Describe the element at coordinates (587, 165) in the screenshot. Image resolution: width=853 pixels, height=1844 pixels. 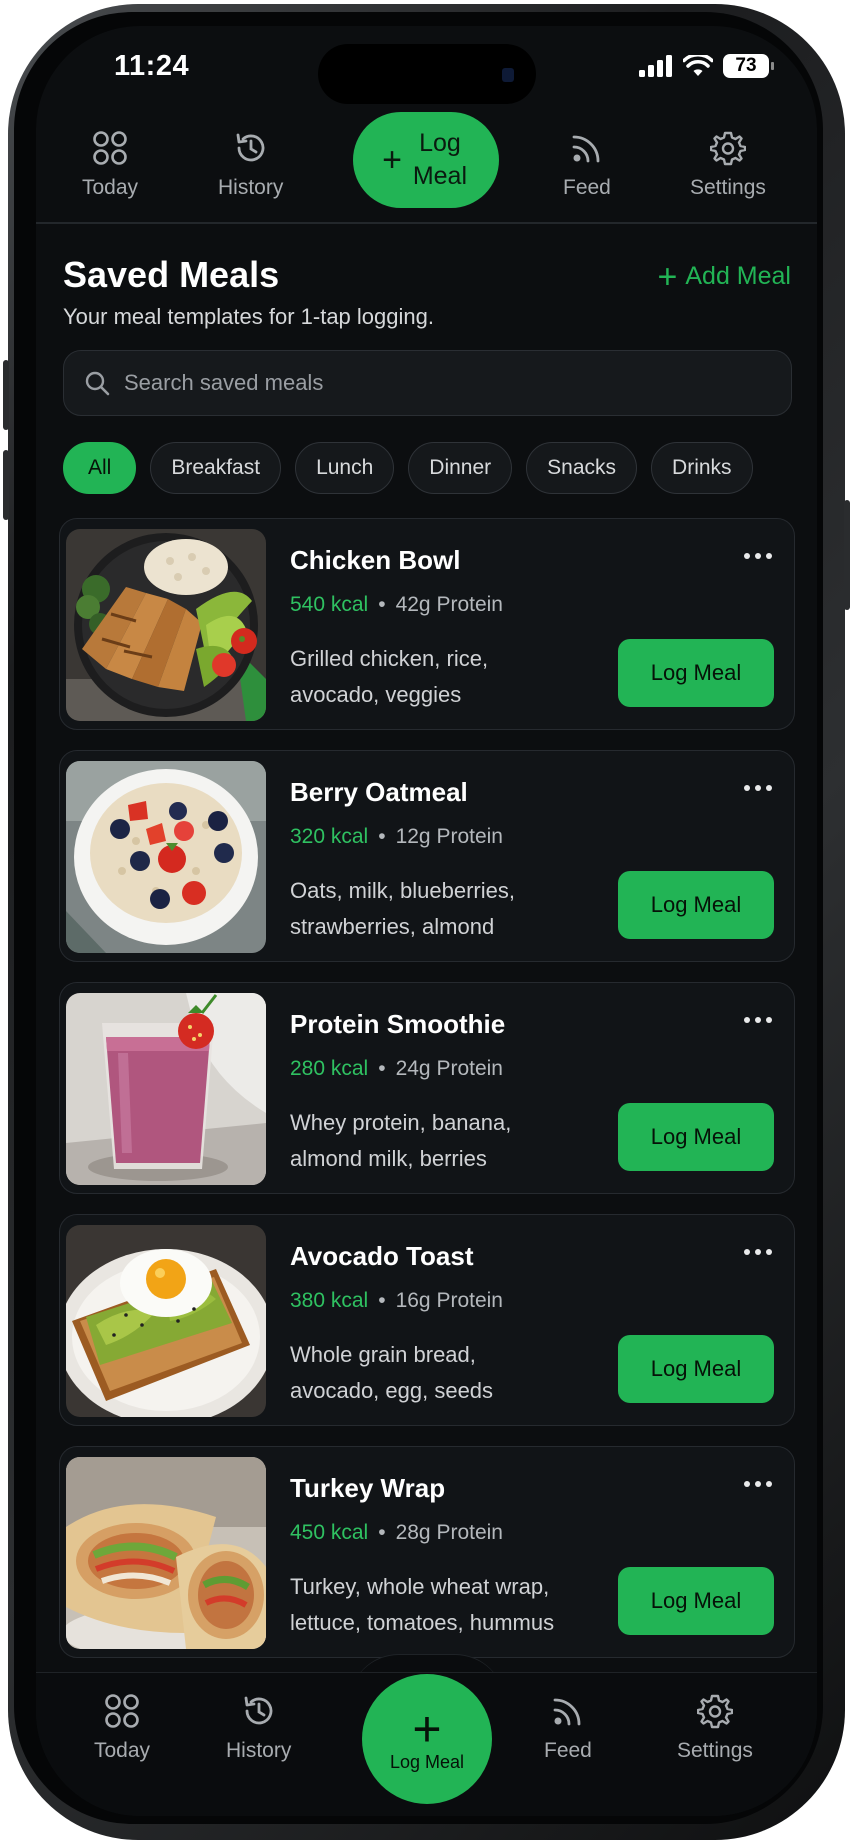
I see `top-nav-feed: Feed` at that location.